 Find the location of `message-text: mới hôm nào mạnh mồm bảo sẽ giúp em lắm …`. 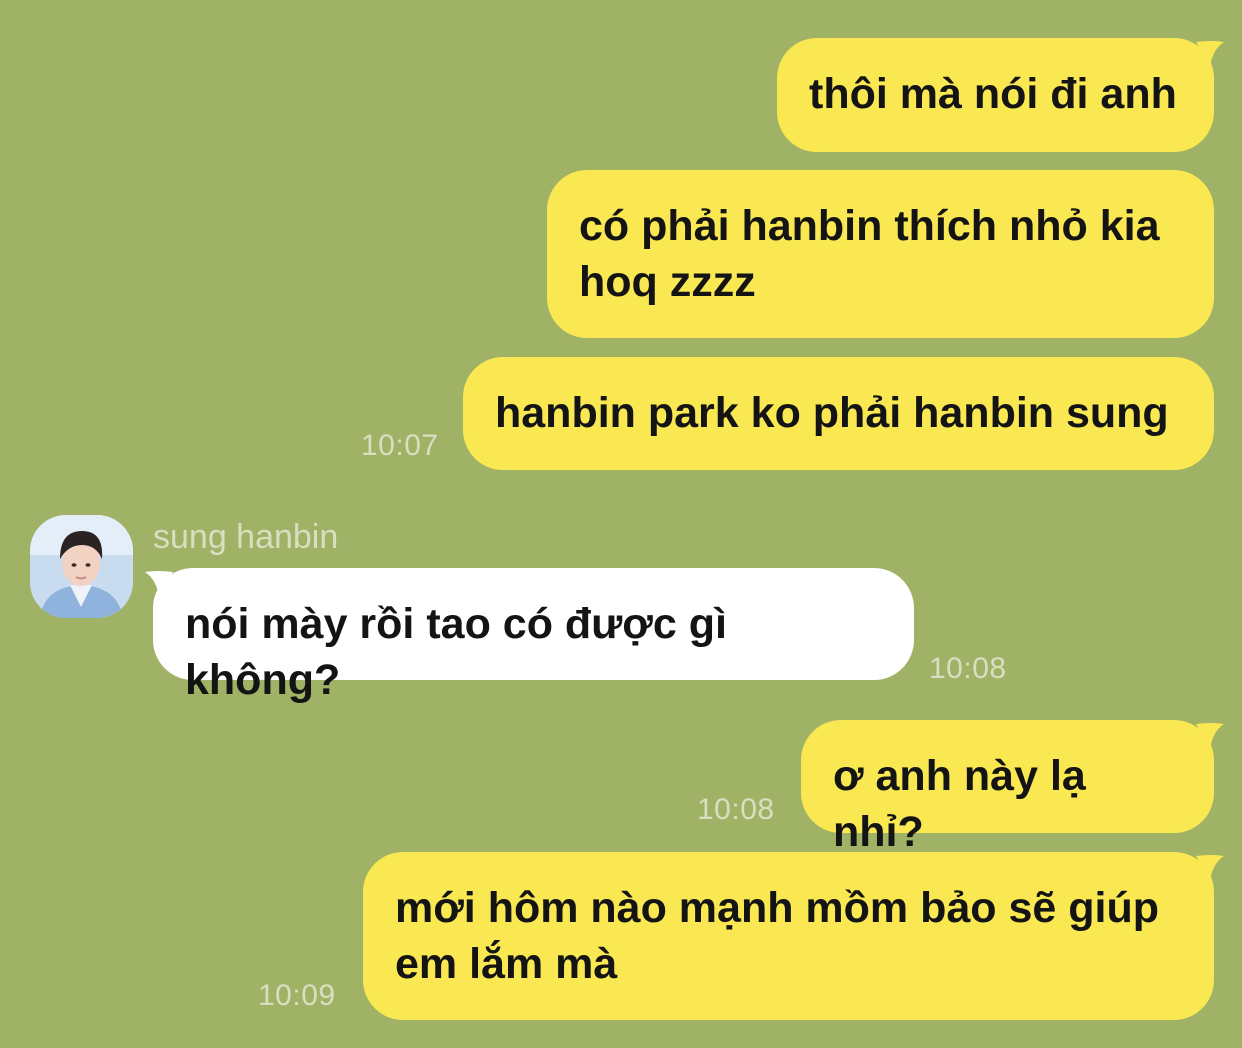

message-text: mới hôm nào mạnh mồm bảo sẽ giúp em lắm … is located at coordinates (777, 936).